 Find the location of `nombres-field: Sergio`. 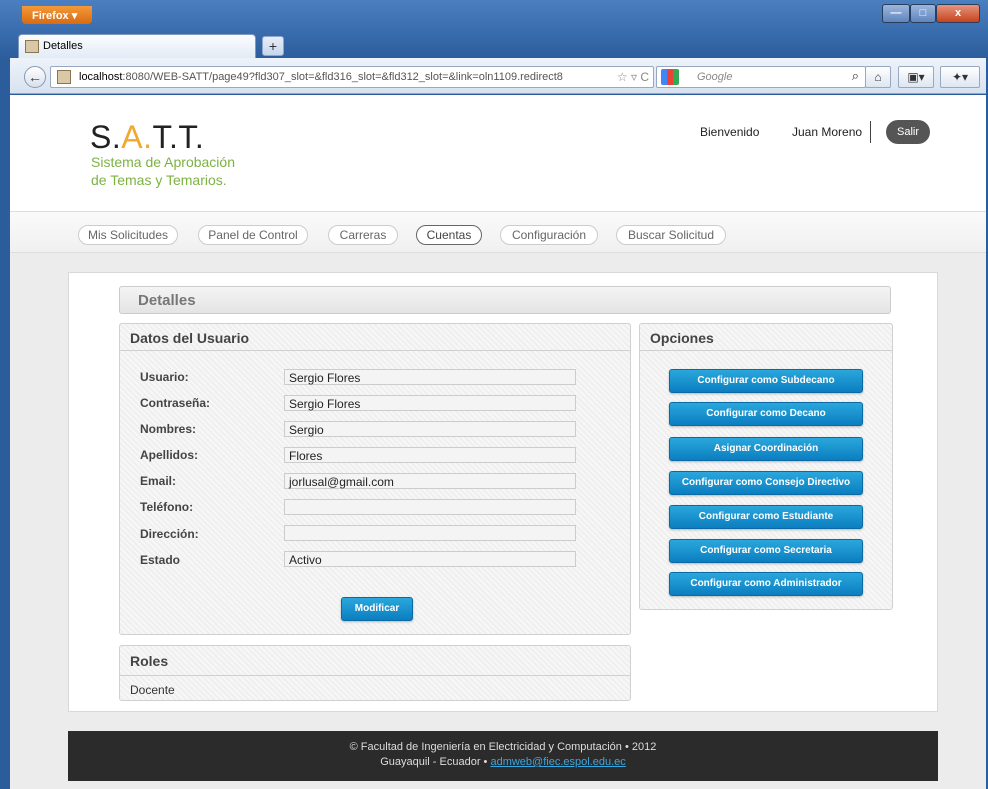

nombres-field: Sergio is located at coordinates (430, 429).